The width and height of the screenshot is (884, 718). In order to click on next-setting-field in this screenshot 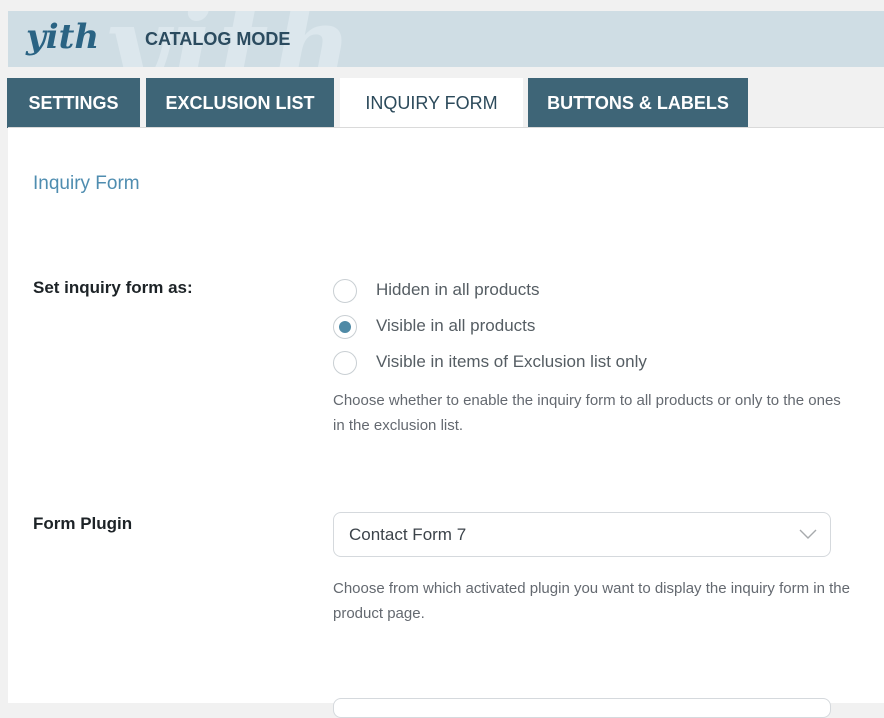, I will do `click(582, 708)`.